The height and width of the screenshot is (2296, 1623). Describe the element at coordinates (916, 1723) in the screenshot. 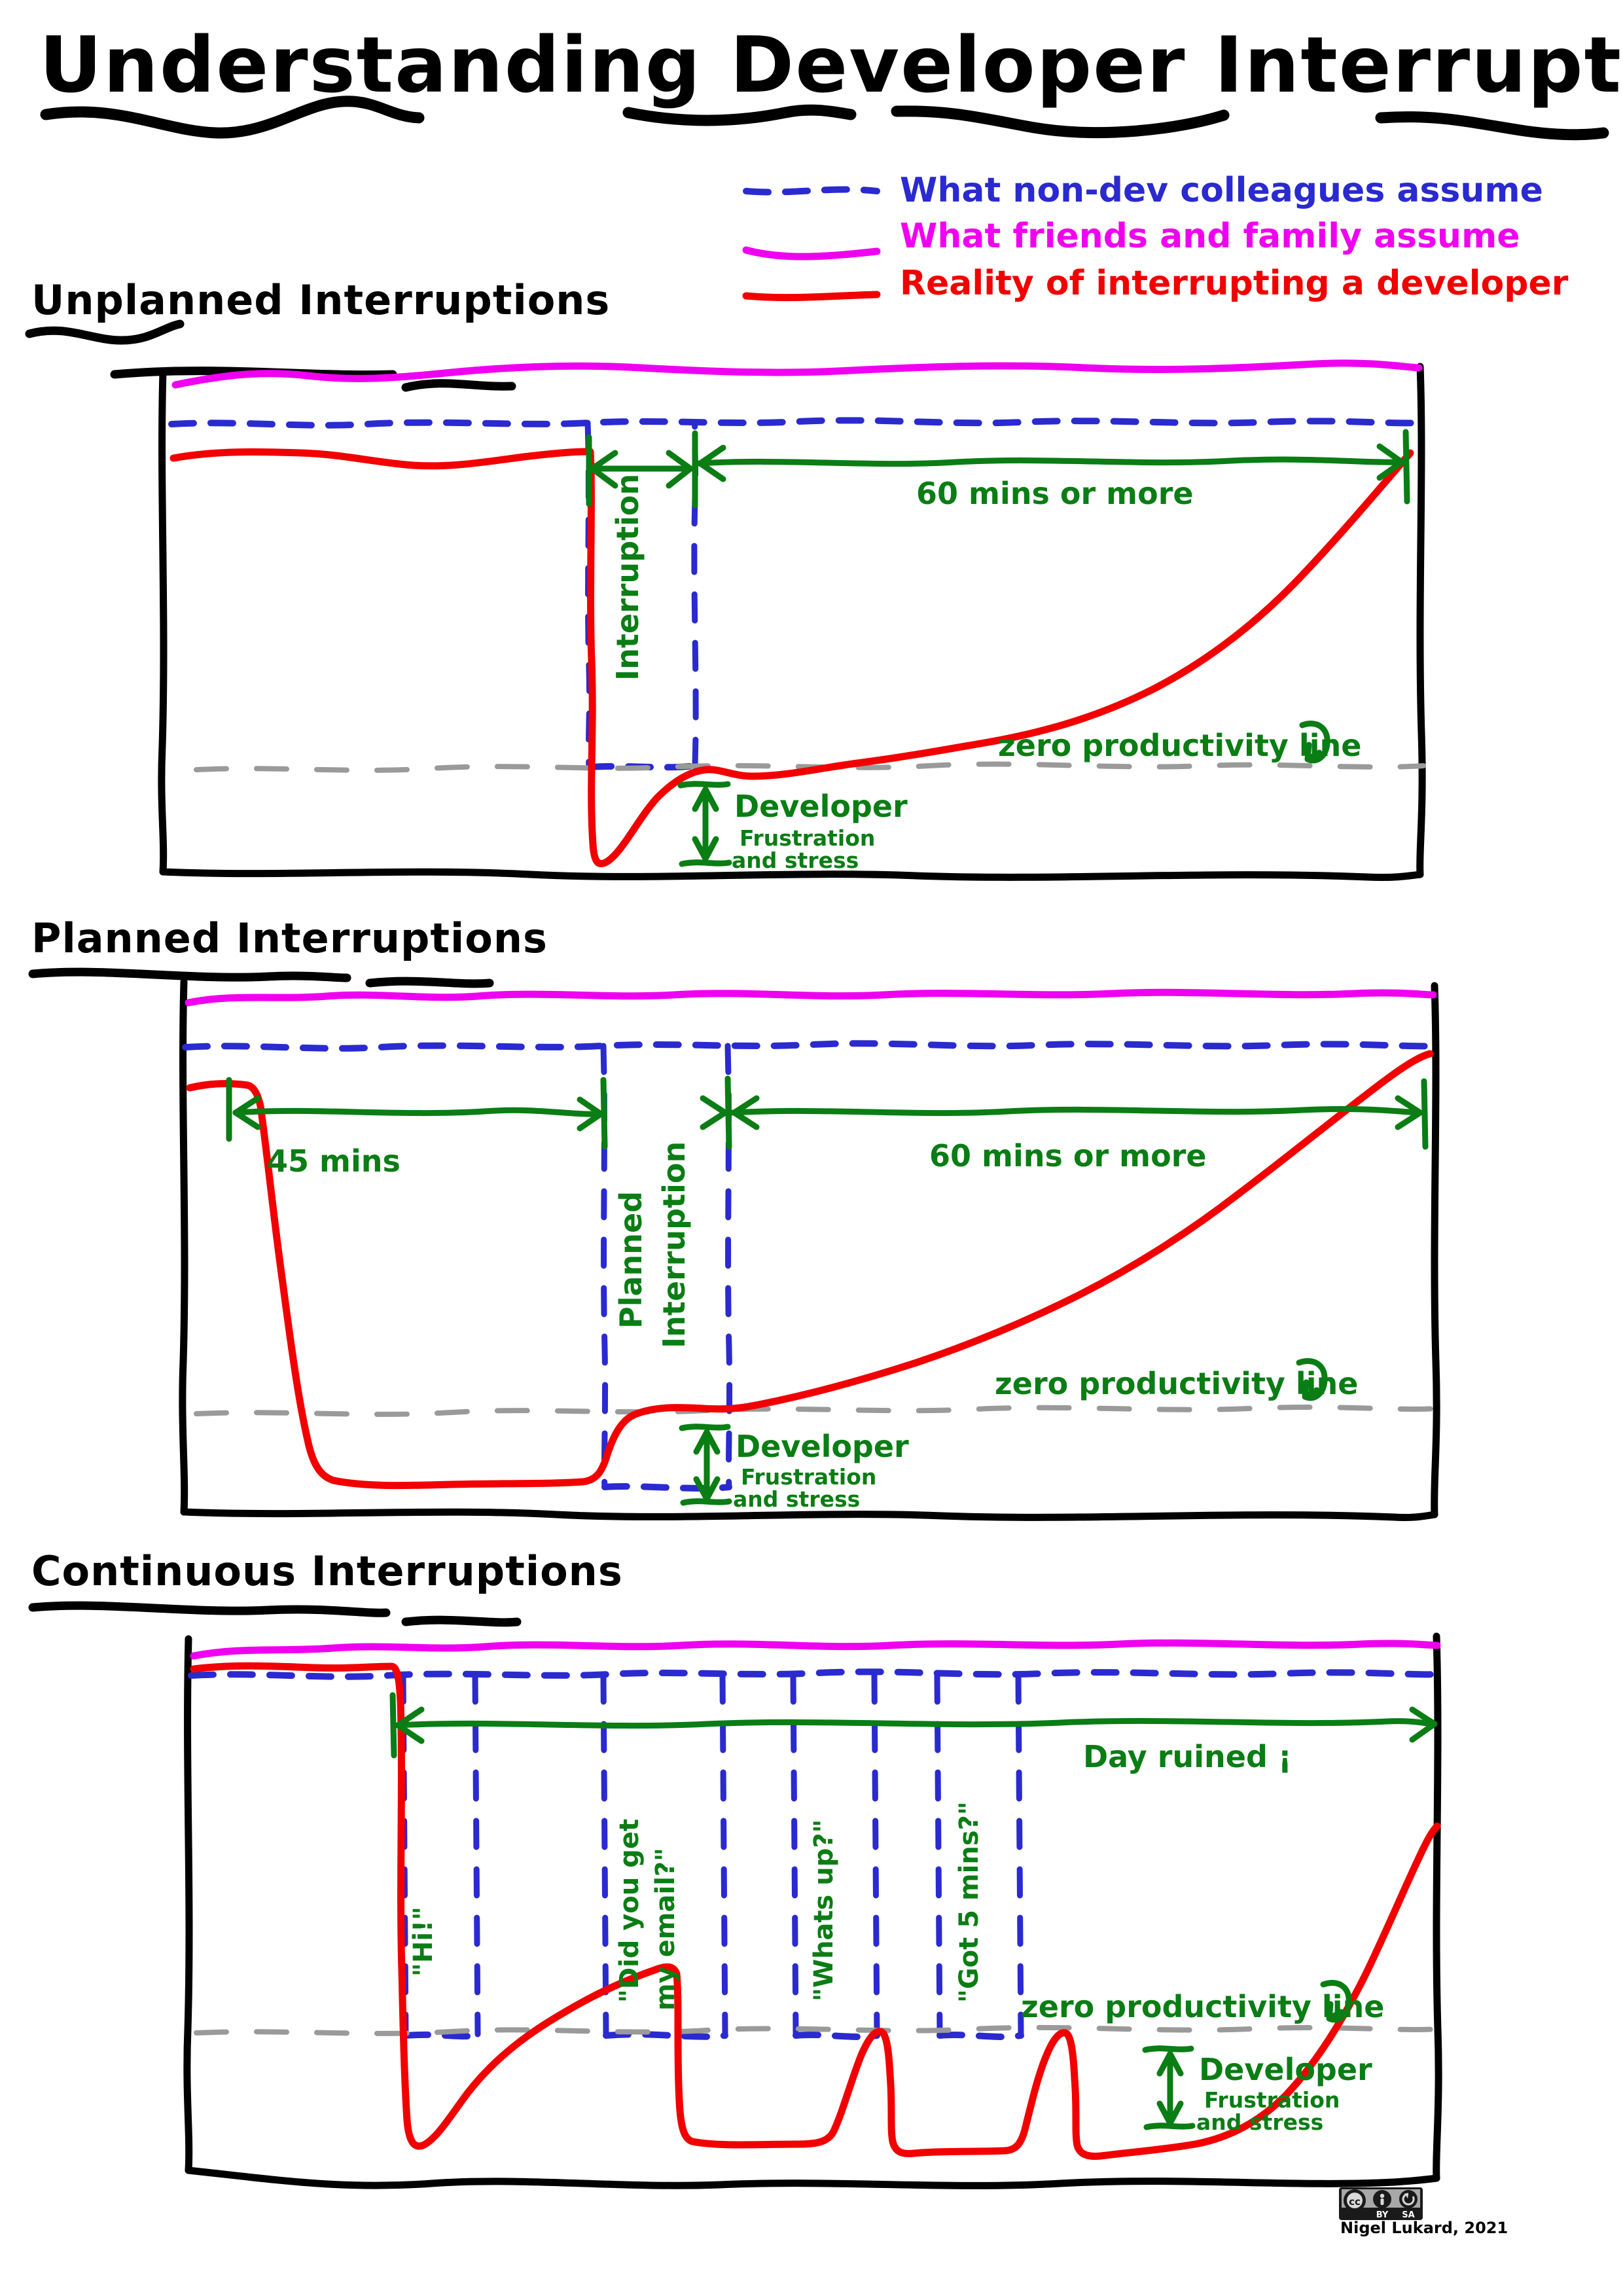

I see `continuous-span-line` at that location.